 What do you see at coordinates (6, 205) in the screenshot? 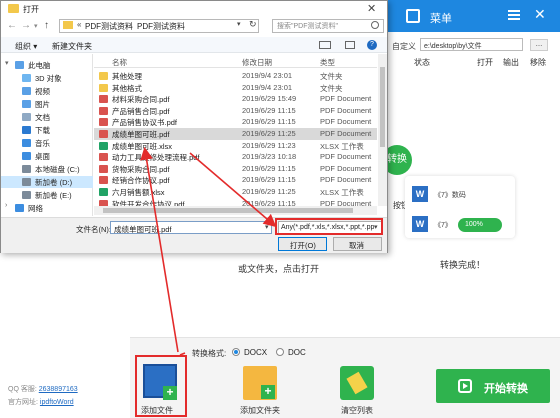
I see `expand-chevron-icon: ›` at bounding box center [6, 205].